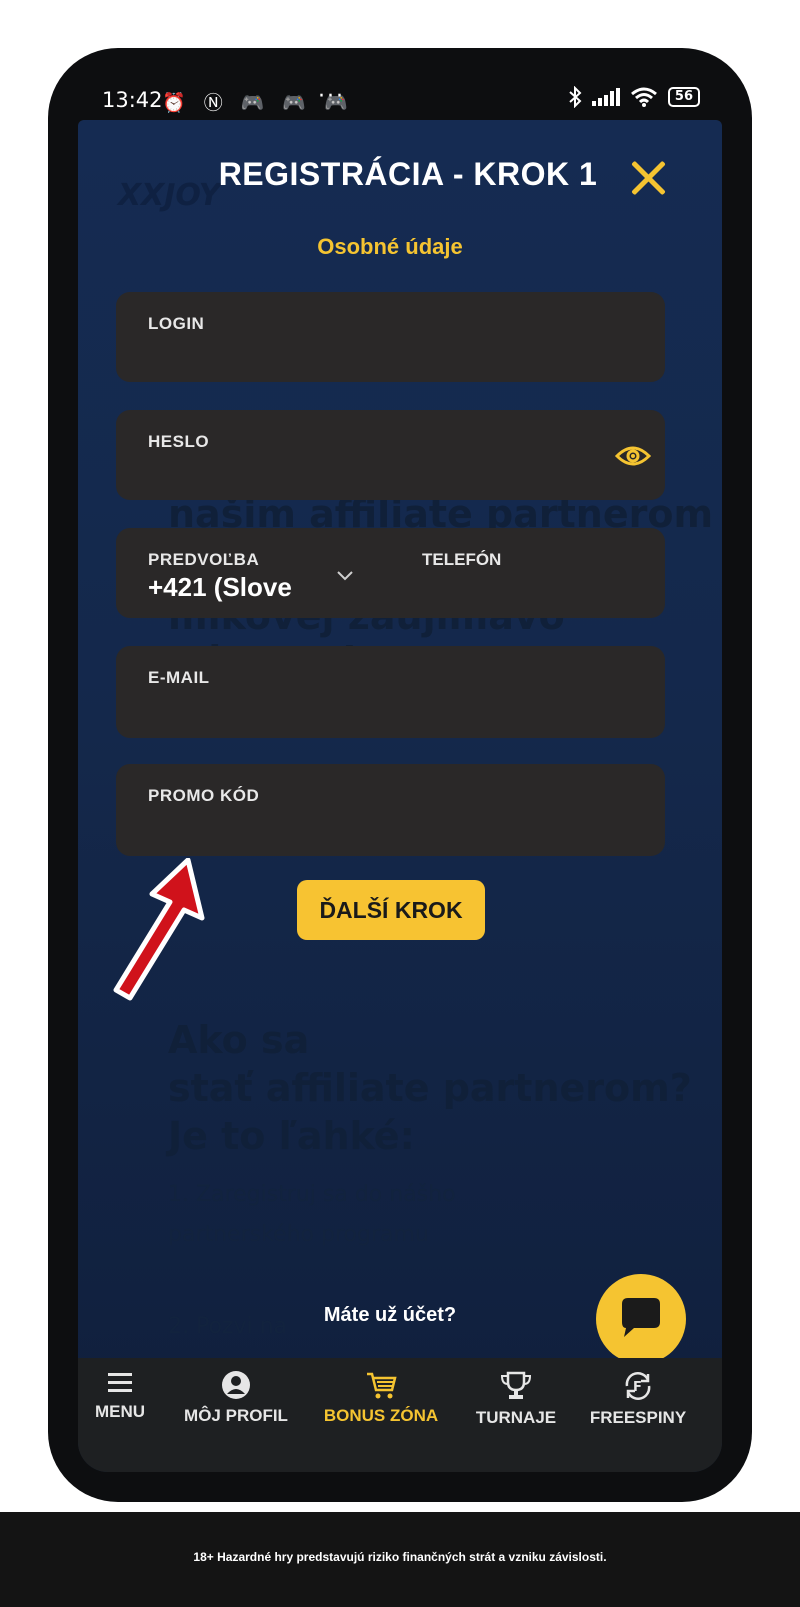  Describe the element at coordinates (236, 1415) in the screenshot. I see `nav-label: MÔJ PROFIL` at that location.